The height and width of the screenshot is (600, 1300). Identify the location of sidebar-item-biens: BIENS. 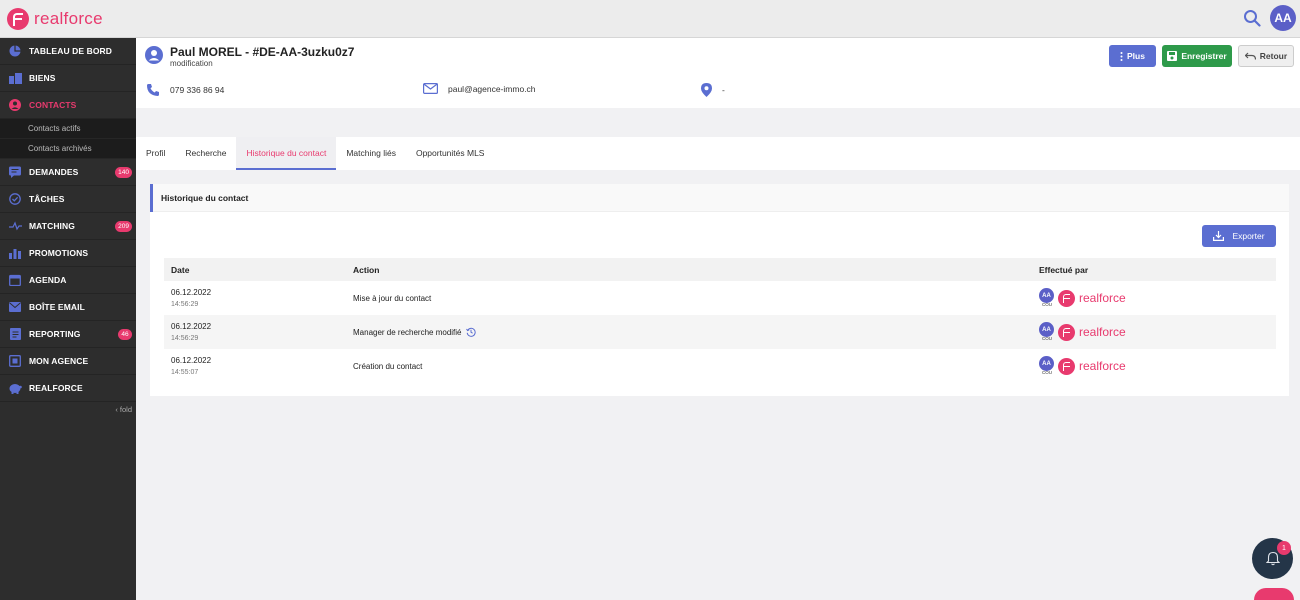
(68, 78).